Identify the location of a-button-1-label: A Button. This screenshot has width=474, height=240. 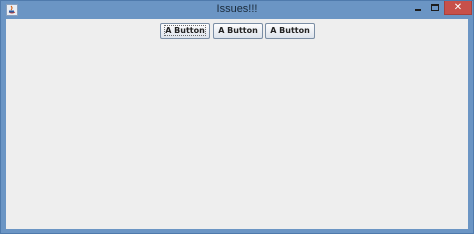
(185, 30).